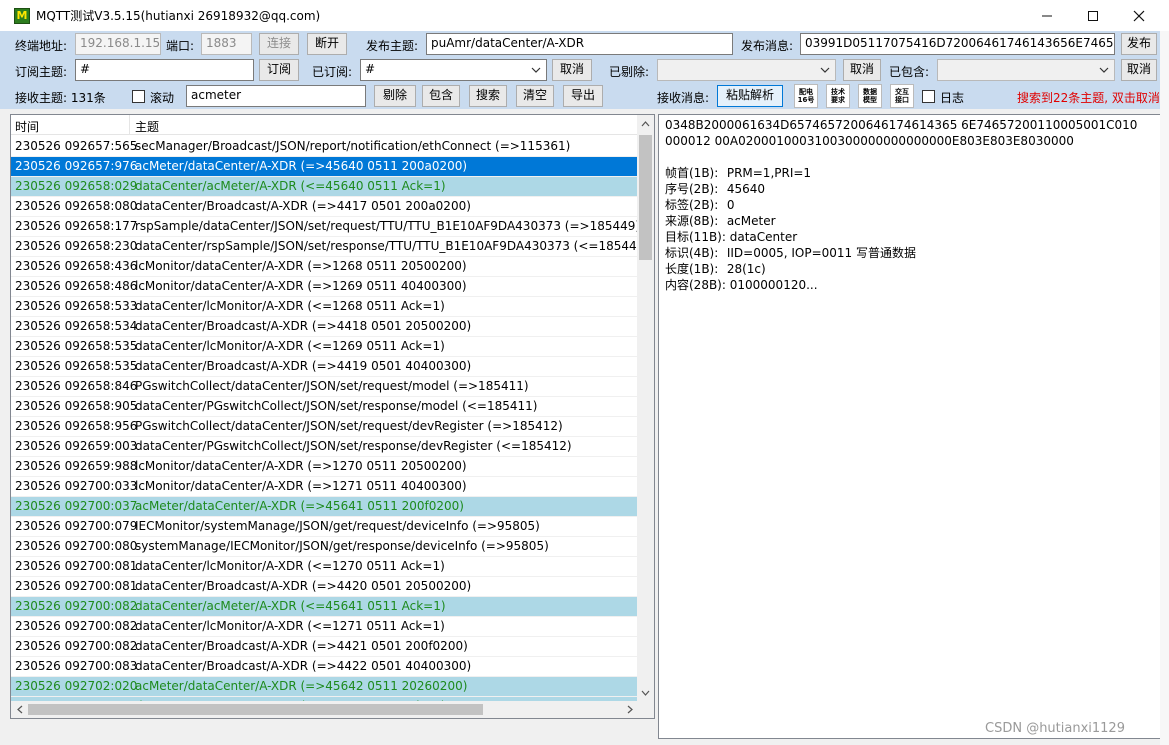 This screenshot has height=745, width=1169. What do you see at coordinates (583, 96) in the screenshot?
I see `export-button: 导出` at bounding box center [583, 96].